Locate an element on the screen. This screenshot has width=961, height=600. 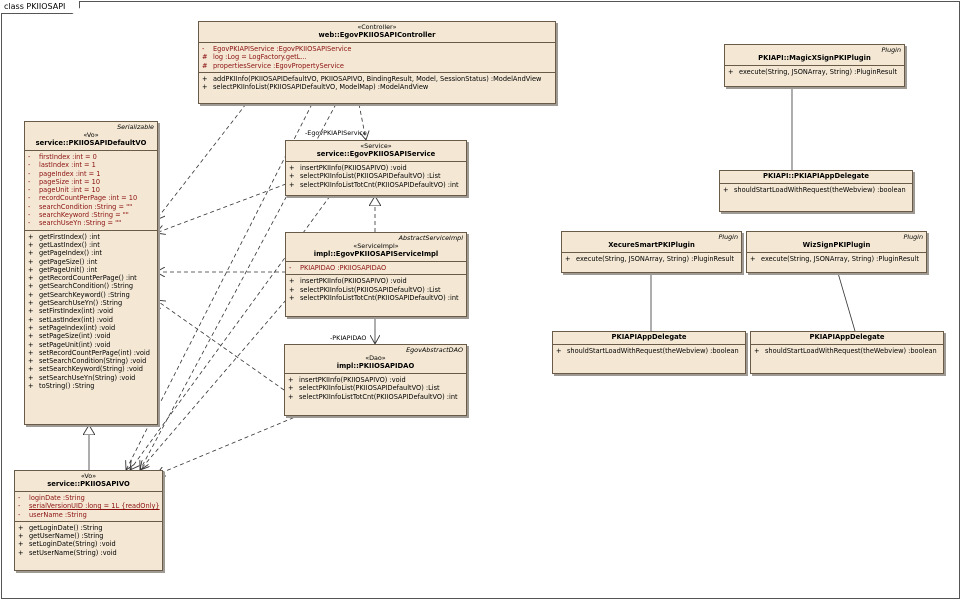
dep-dao-apivo is located at coordinates (228, 444).